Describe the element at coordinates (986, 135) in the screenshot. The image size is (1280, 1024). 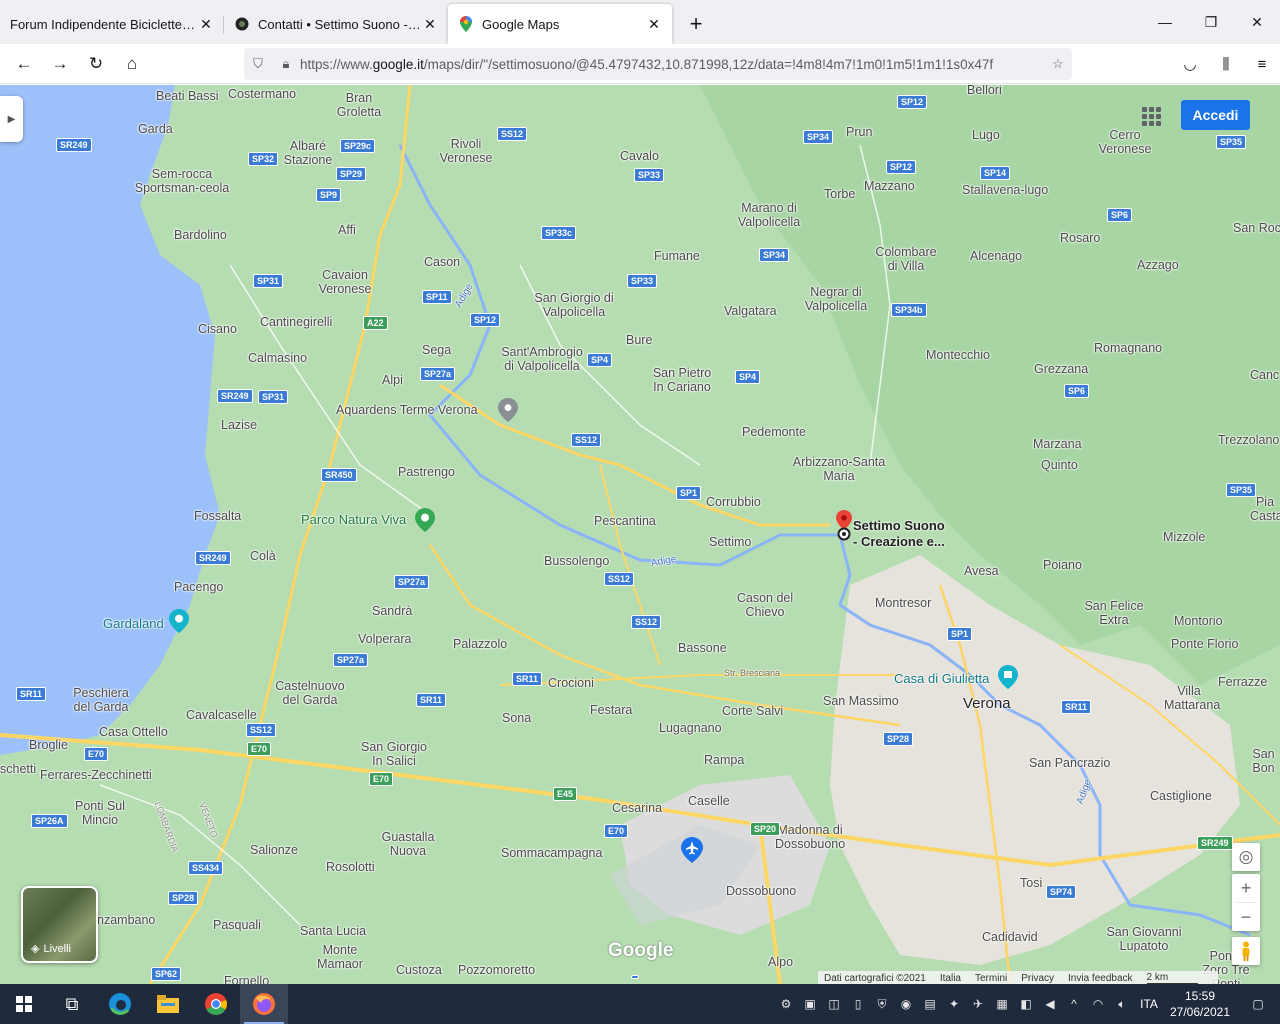
I see `place-label: Lugo` at that location.